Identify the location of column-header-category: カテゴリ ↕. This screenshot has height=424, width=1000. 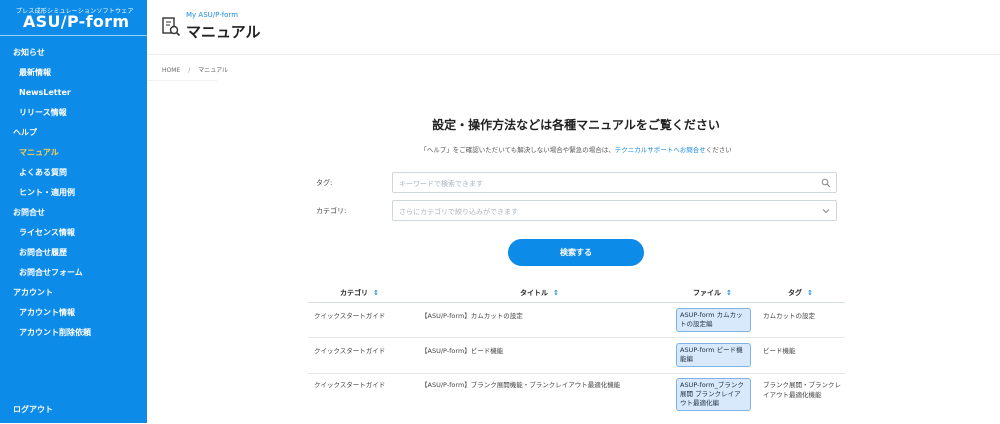
(359, 293).